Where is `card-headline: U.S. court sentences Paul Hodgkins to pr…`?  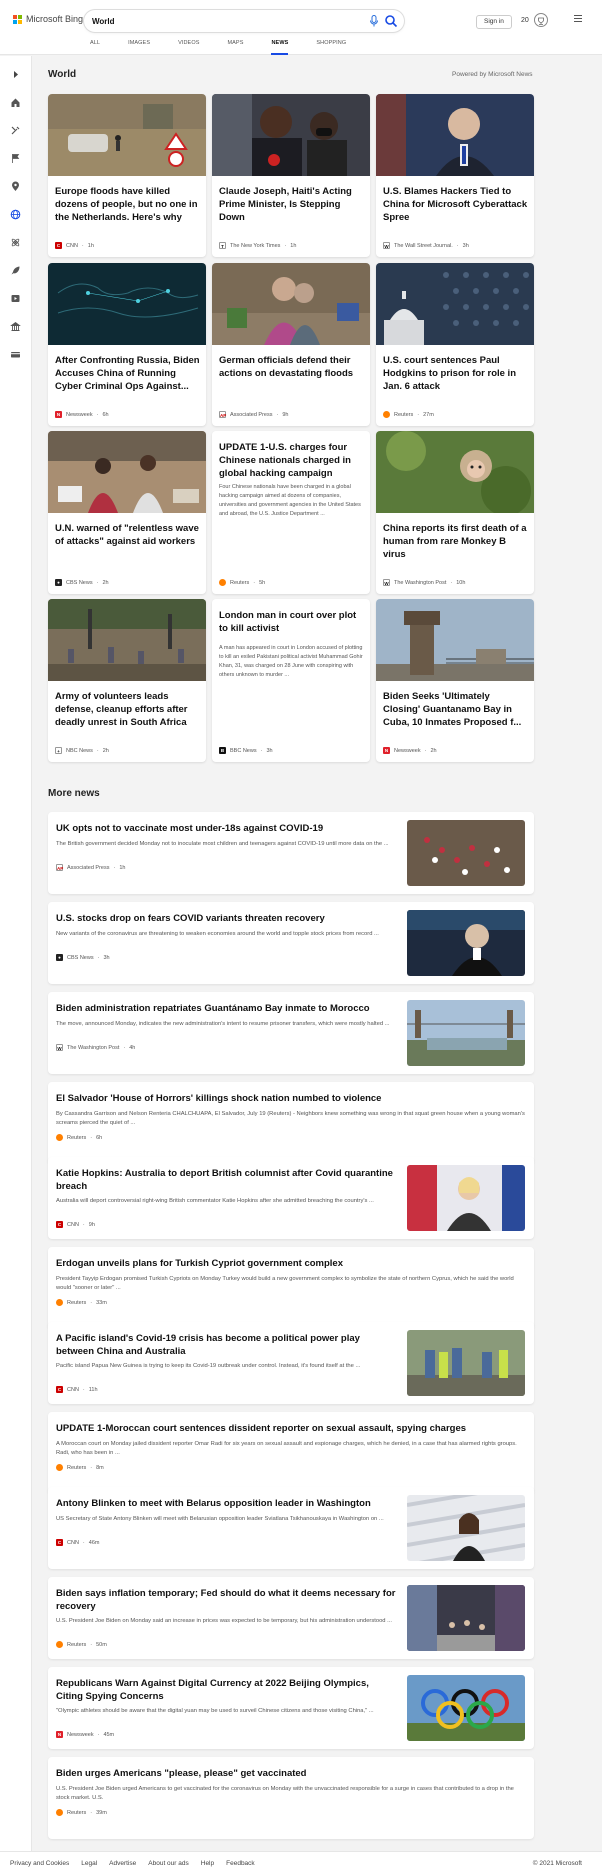 card-headline: U.S. court sentences Paul Hodgkins to pr… is located at coordinates (456, 373).